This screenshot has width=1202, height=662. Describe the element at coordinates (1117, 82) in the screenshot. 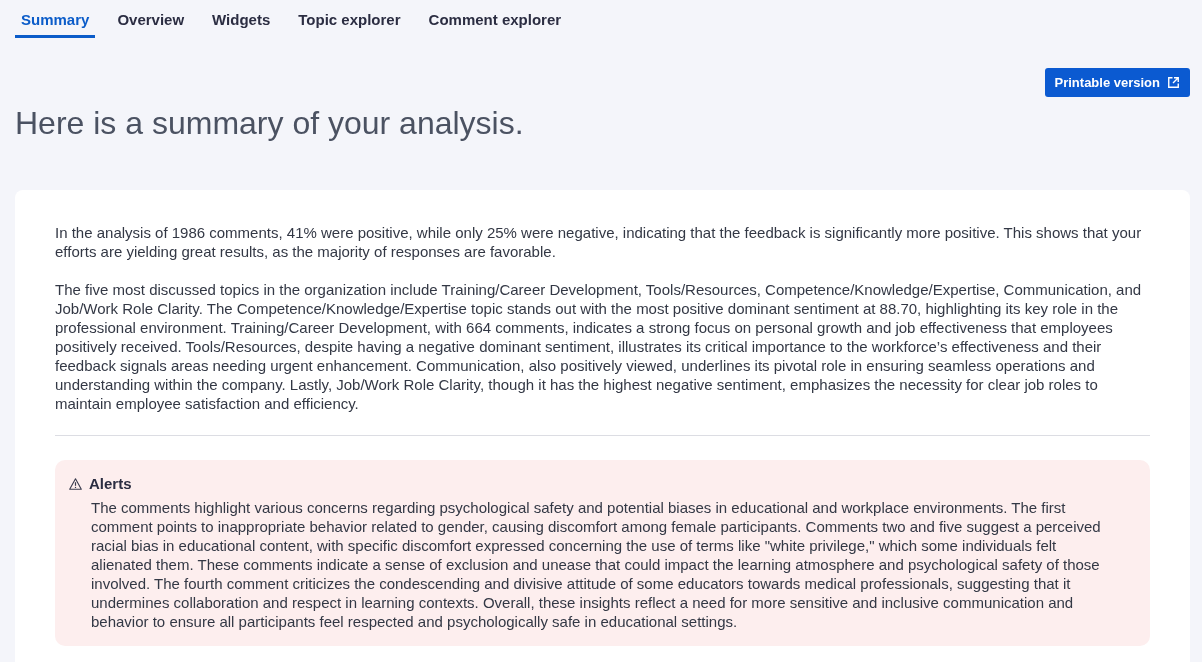

I see `printable-version-button: Printable version` at that location.